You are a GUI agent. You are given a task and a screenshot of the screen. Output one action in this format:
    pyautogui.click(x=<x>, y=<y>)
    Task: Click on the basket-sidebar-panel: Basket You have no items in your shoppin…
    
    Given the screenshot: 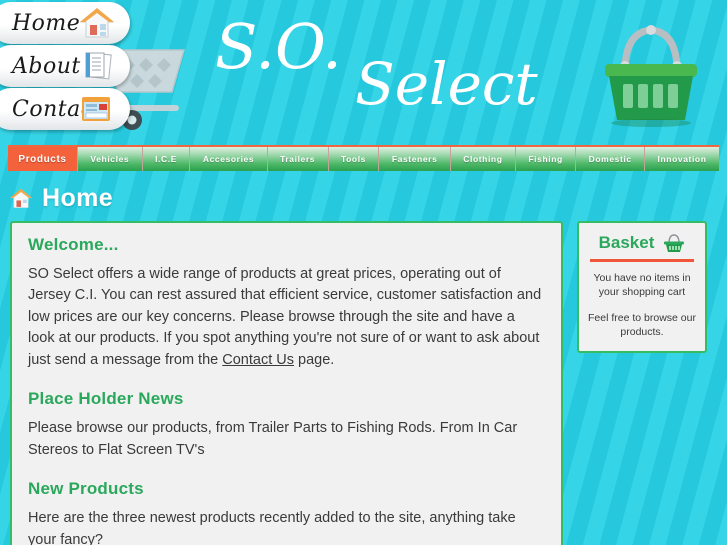 What is the action you would take?
    pyautogui.click(x=642, y=287)
    